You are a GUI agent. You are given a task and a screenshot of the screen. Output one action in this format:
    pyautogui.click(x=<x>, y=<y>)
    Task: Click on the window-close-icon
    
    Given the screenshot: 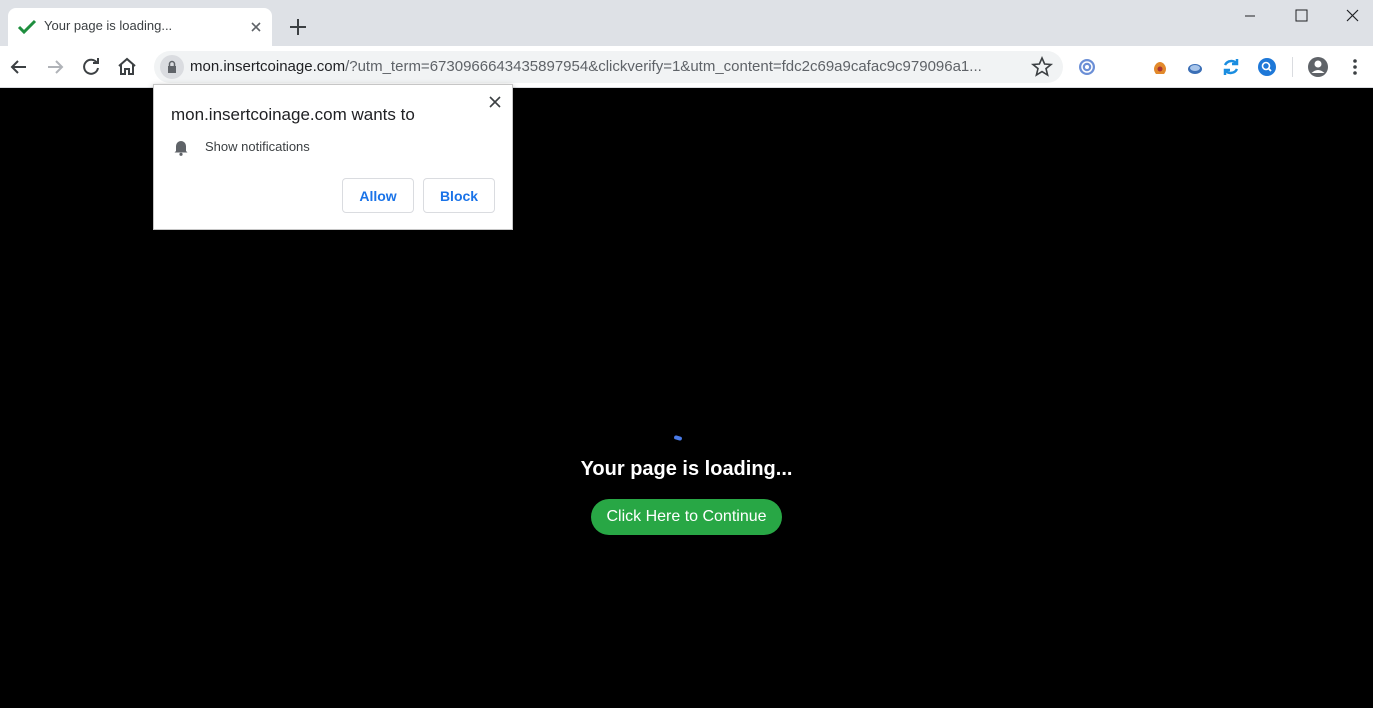 What is the action you would take?
    pyautogui.click(x=1351, y=16)
    